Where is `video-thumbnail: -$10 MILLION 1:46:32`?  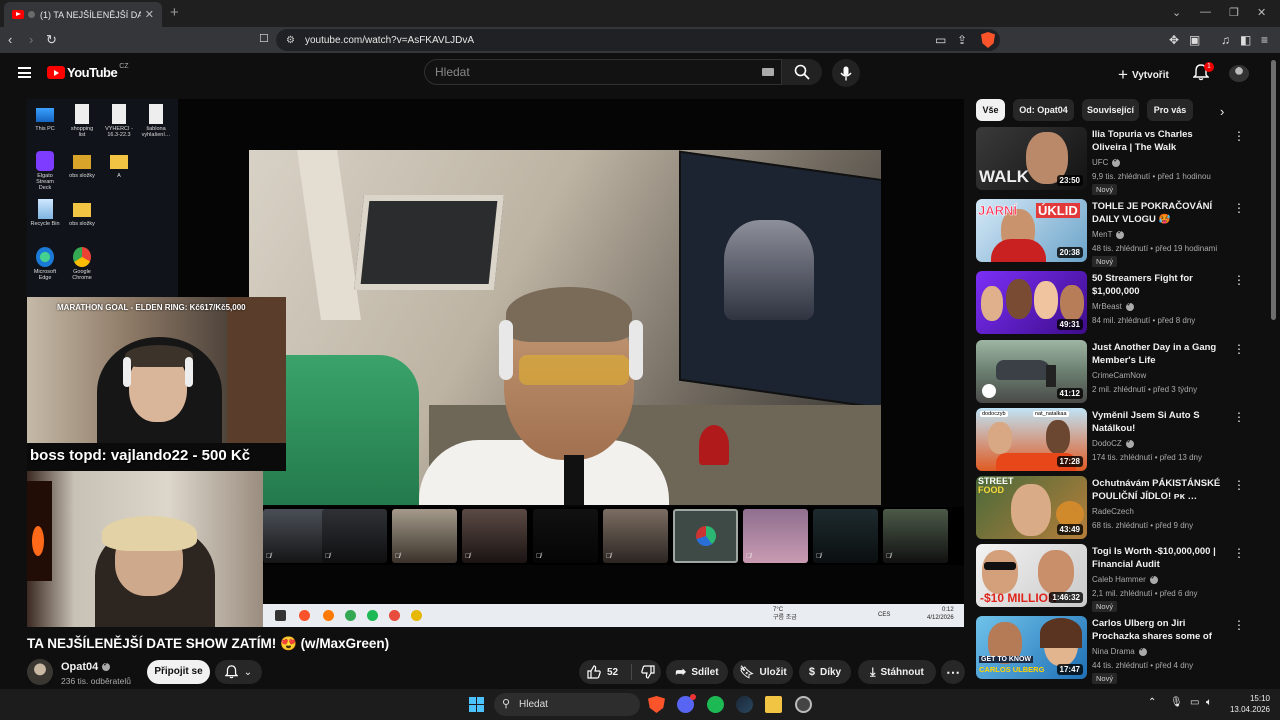
video-thumbnail: -$10 MILLION 1:46:32 is located at coordinates (1031, 575).